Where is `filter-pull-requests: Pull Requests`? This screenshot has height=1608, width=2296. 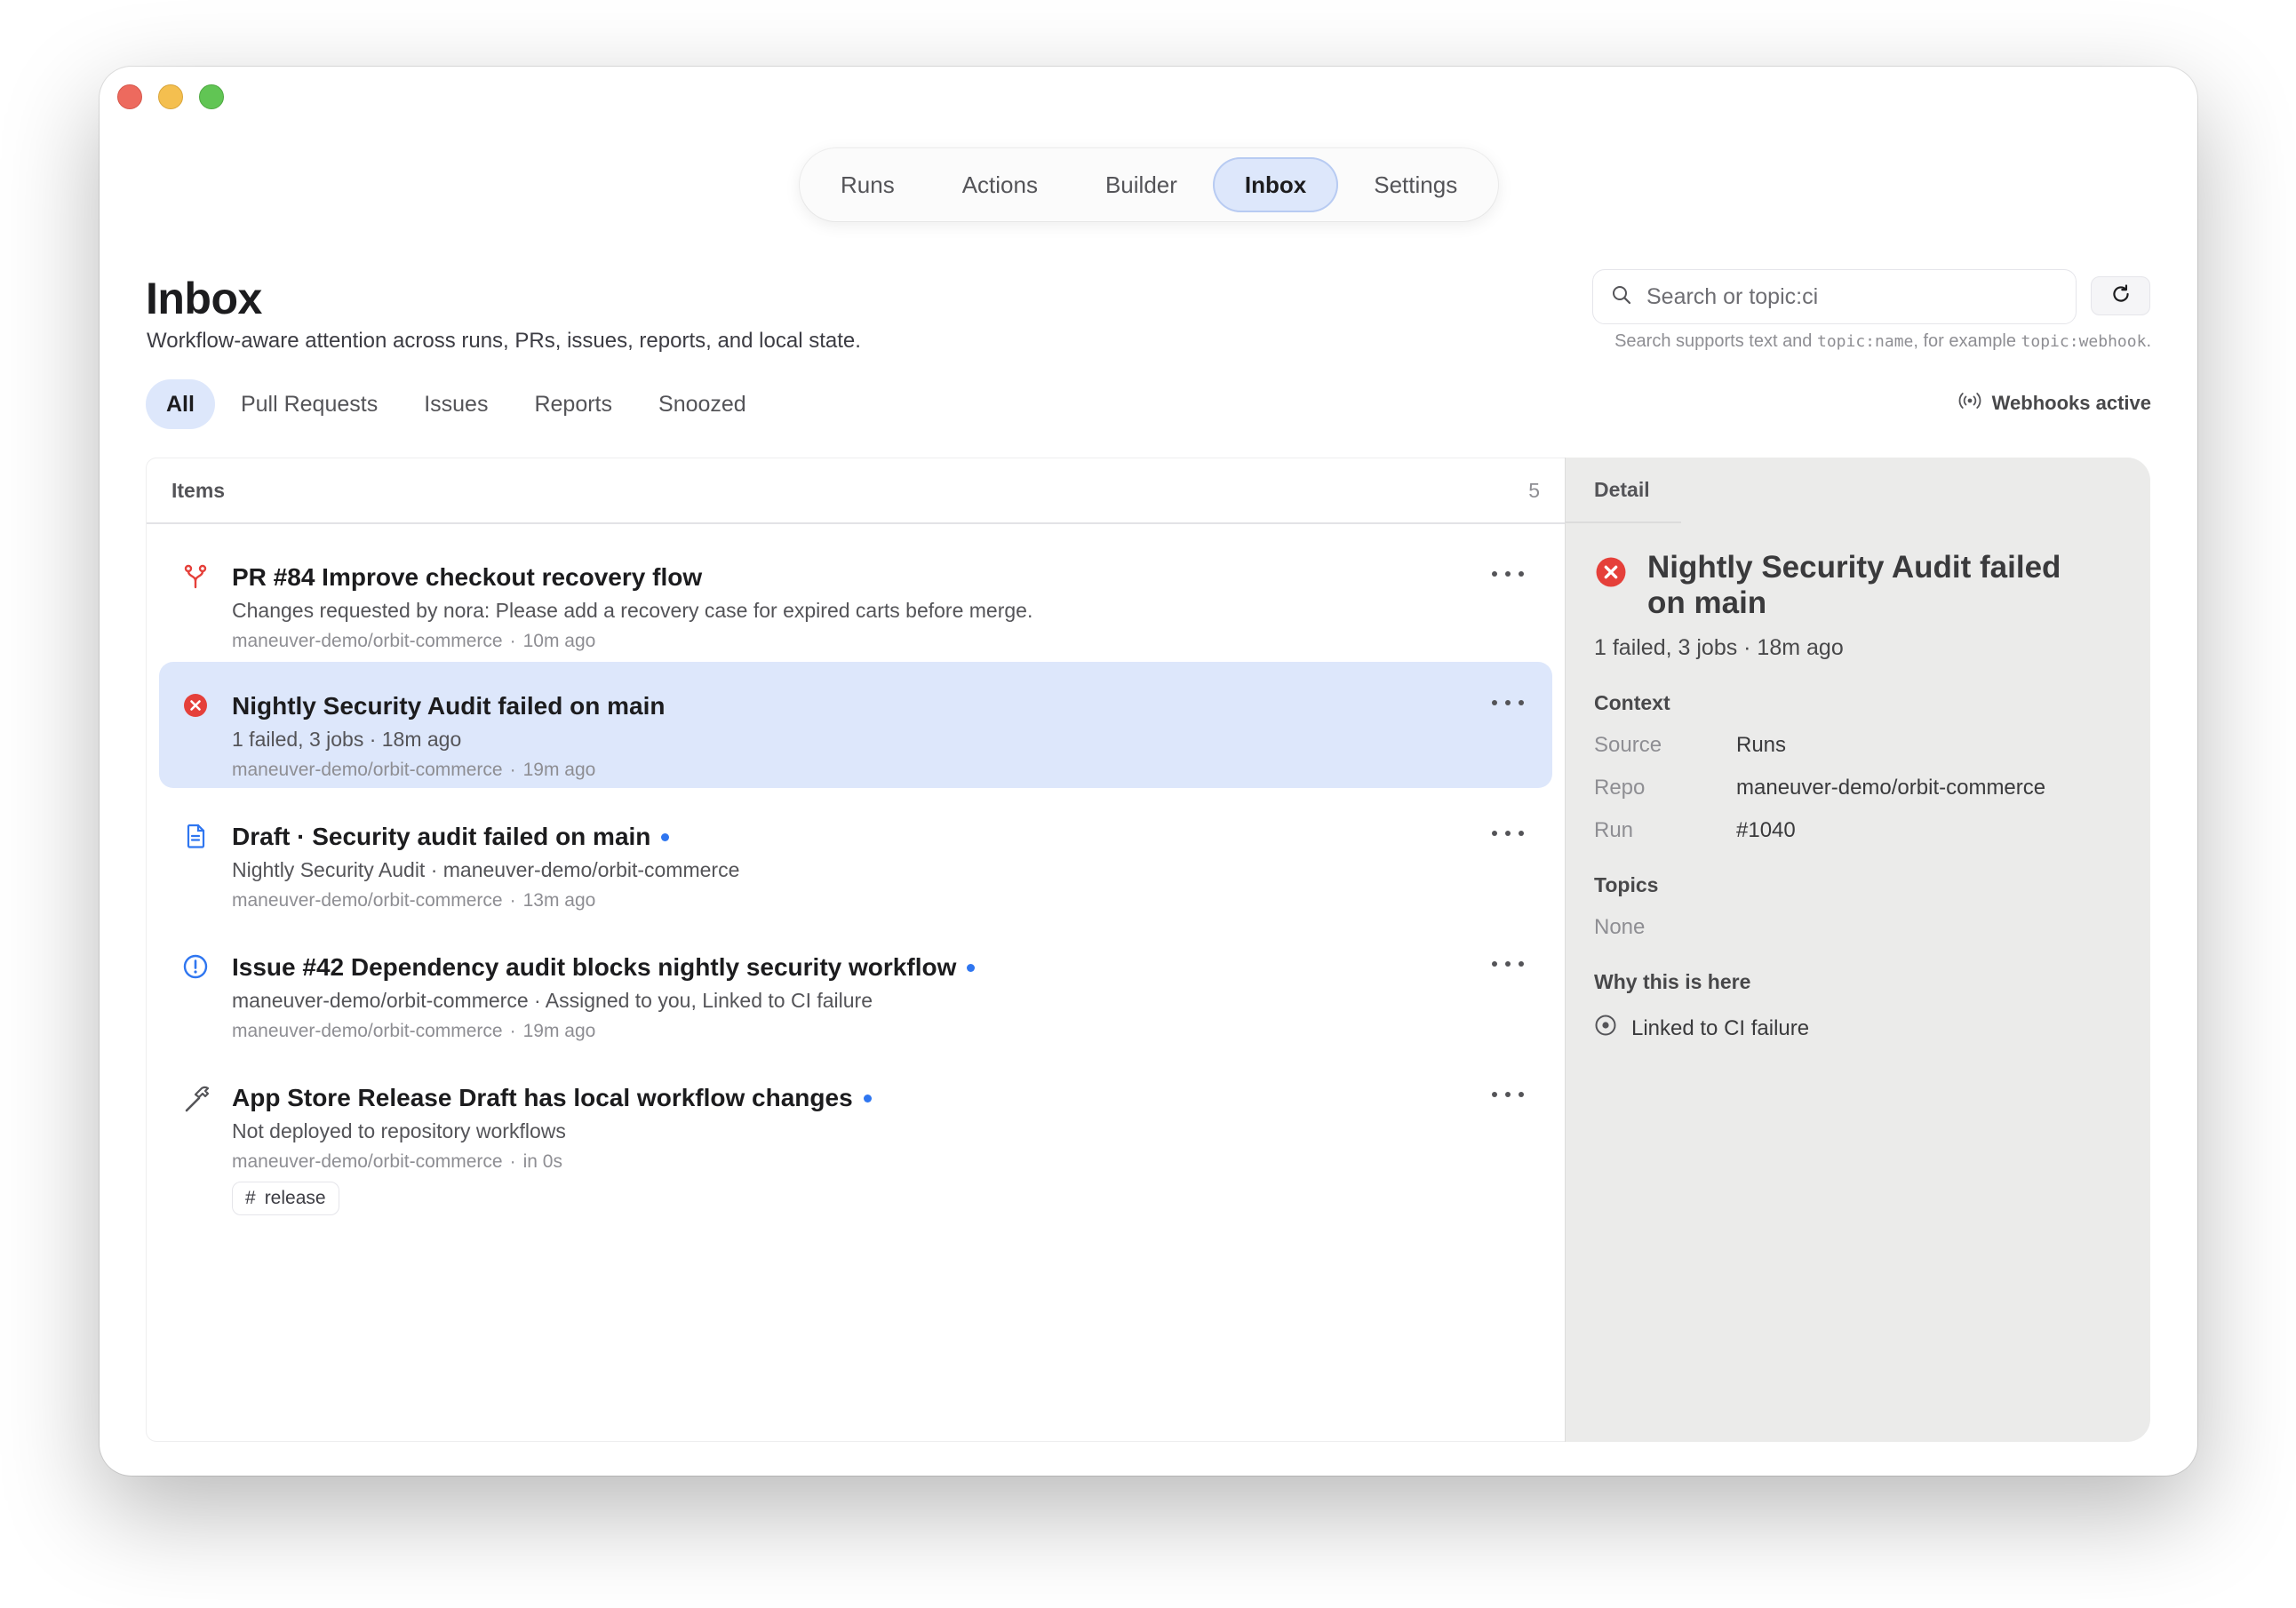
filter-pull-requests: Pull Requests is located at coordinates (309, 404).